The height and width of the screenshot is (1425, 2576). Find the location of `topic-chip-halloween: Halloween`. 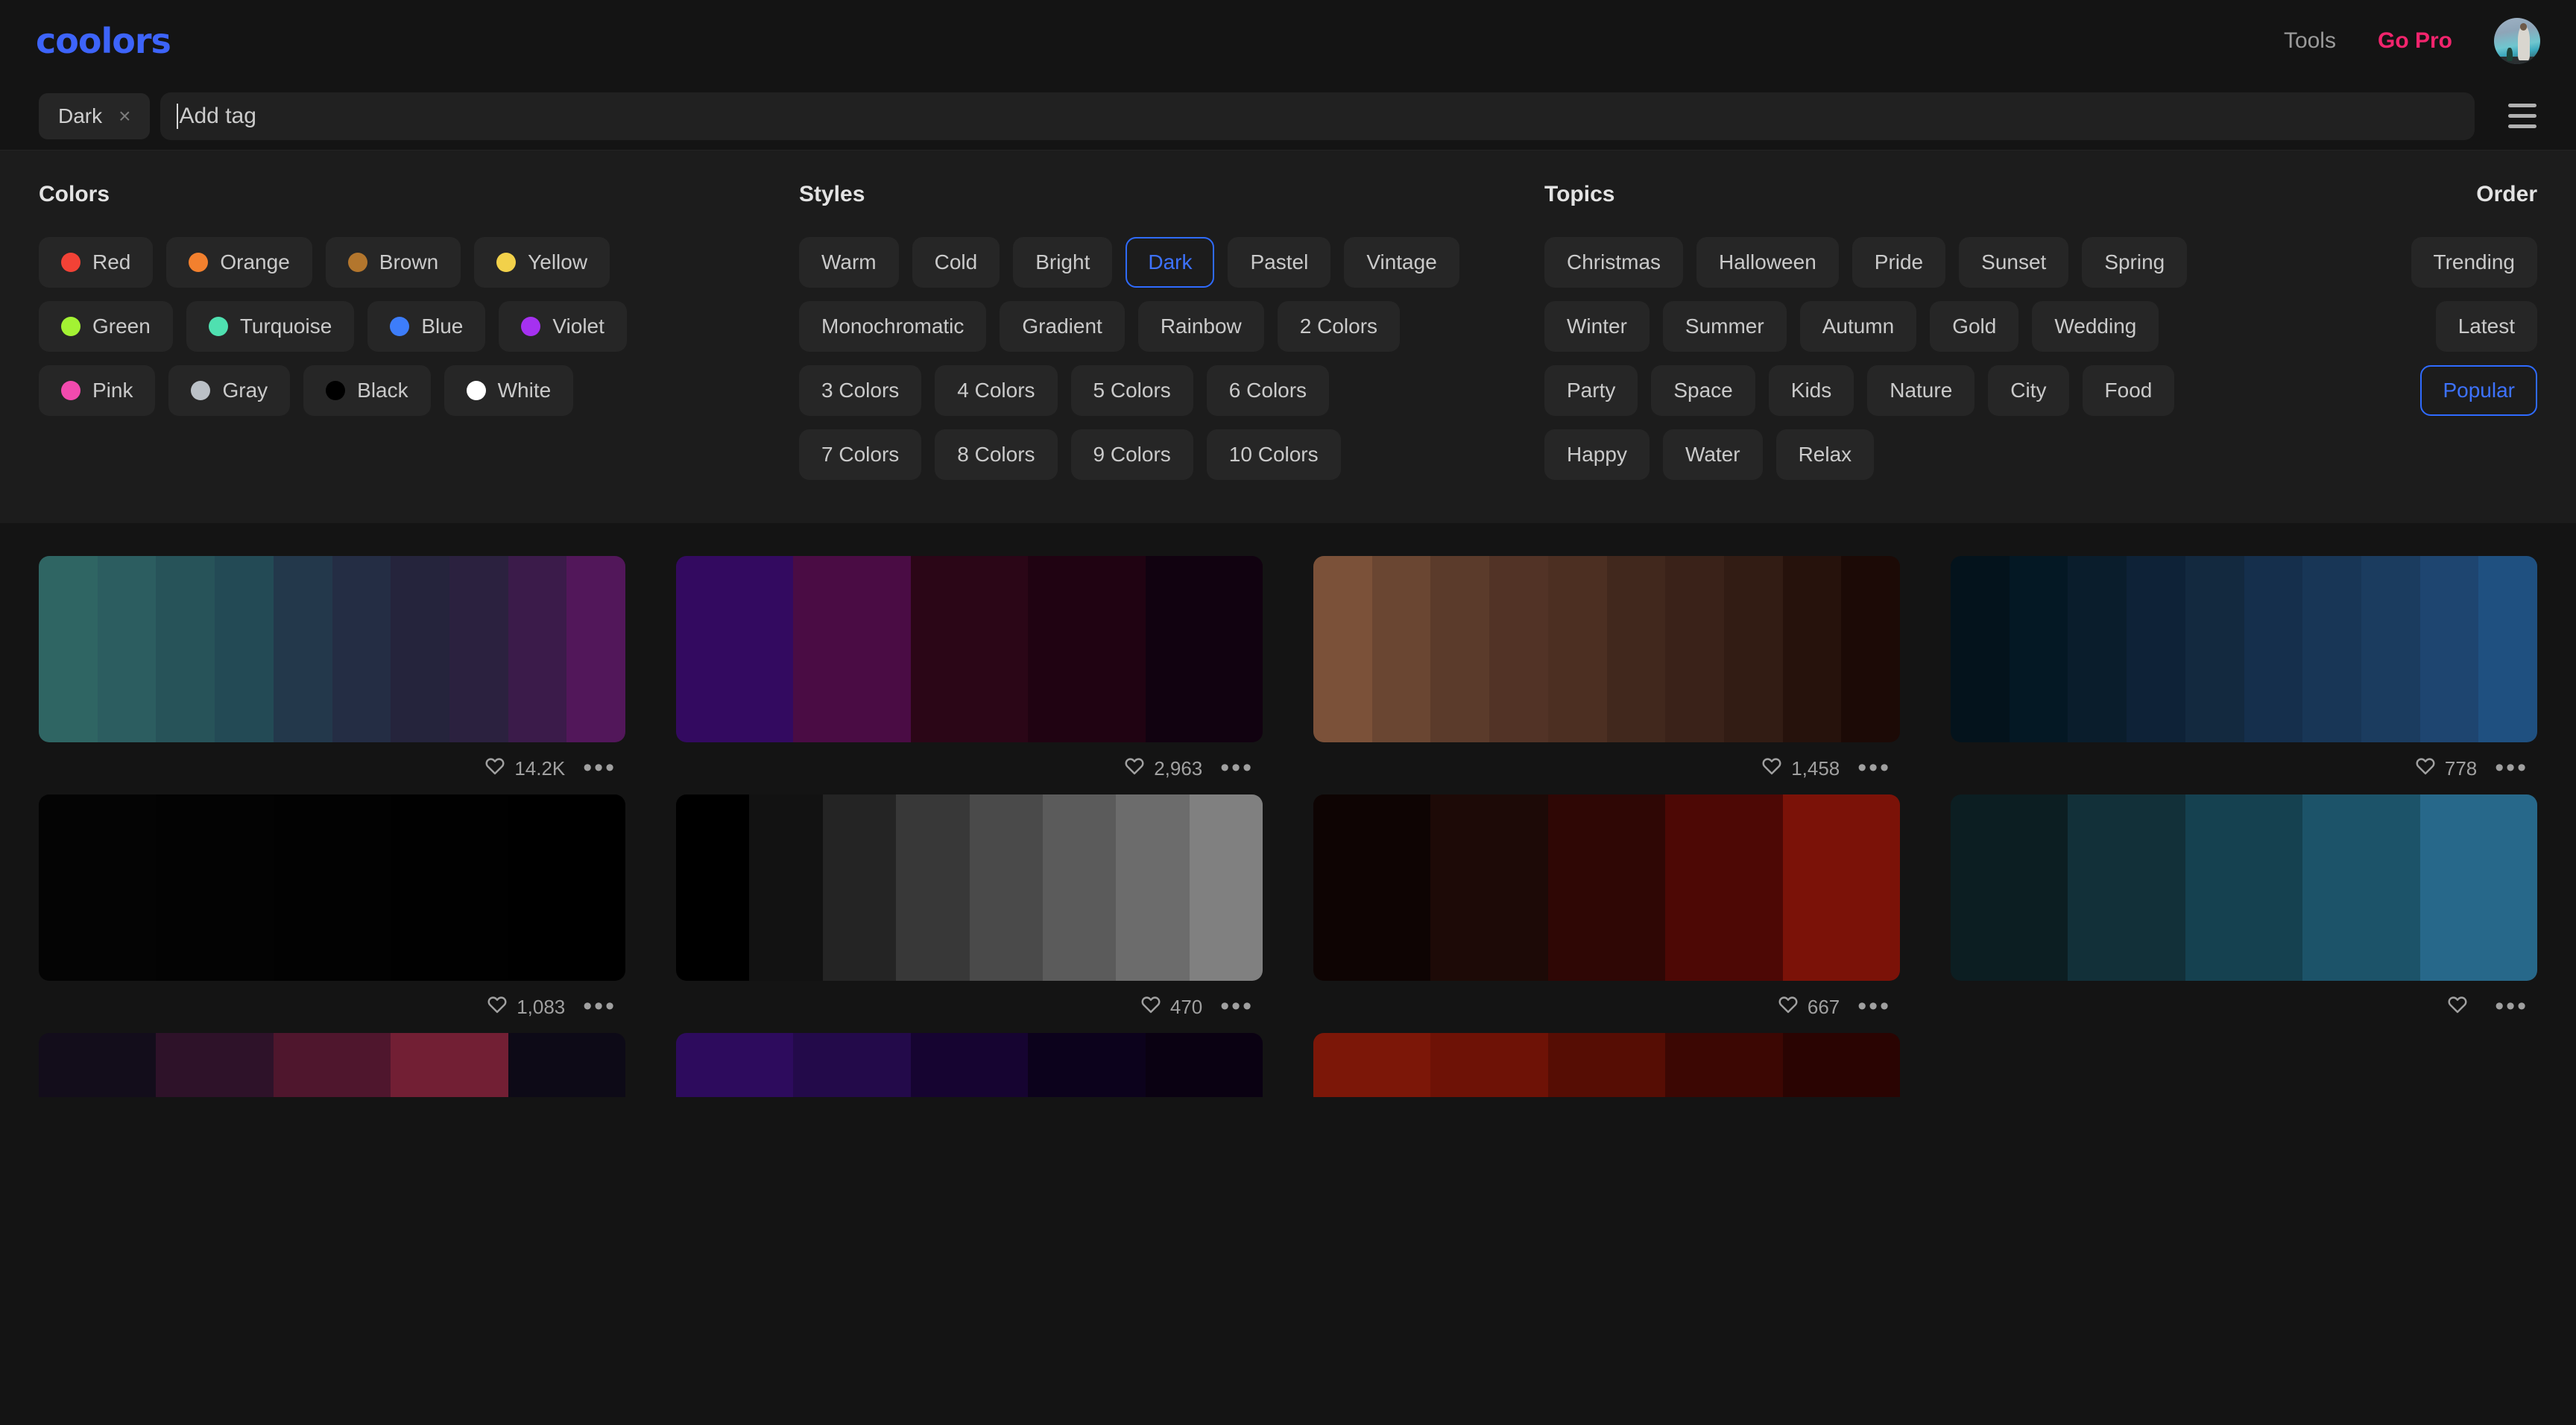

topic-chip-halloween: Halloween is located at coordinates (1767, 262).